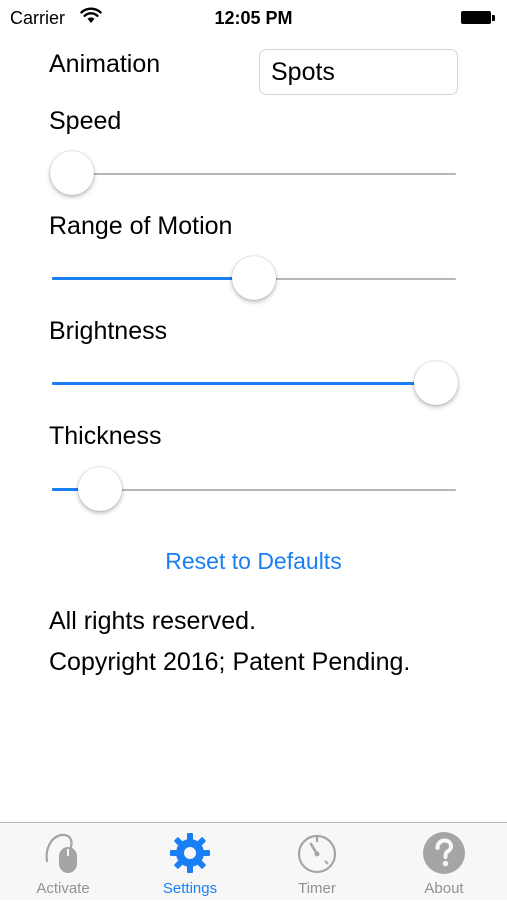  Describe the element at coordinates (478, 18) in the screenshot. I see `battery-icon` at that location.